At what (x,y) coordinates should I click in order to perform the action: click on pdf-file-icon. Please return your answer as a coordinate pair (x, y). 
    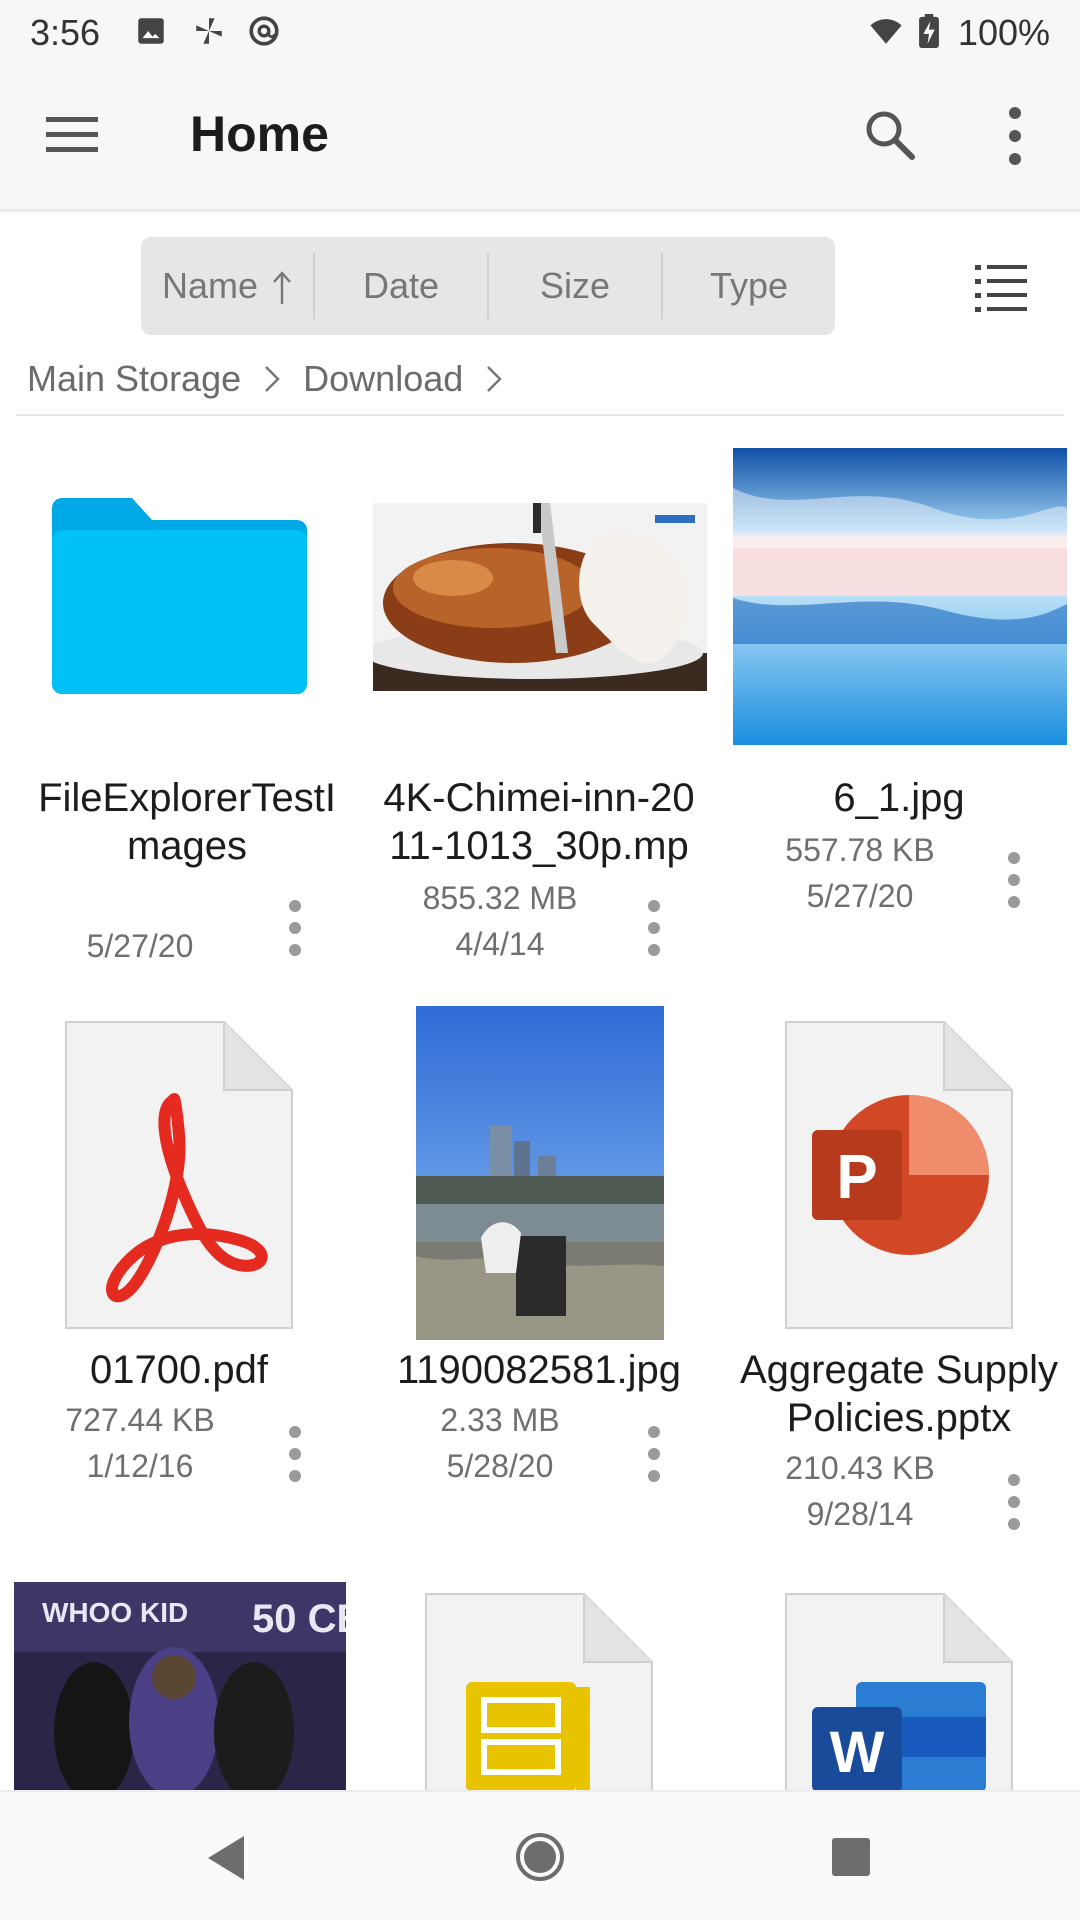
    Looking at the image, I should click on (179, 1175).